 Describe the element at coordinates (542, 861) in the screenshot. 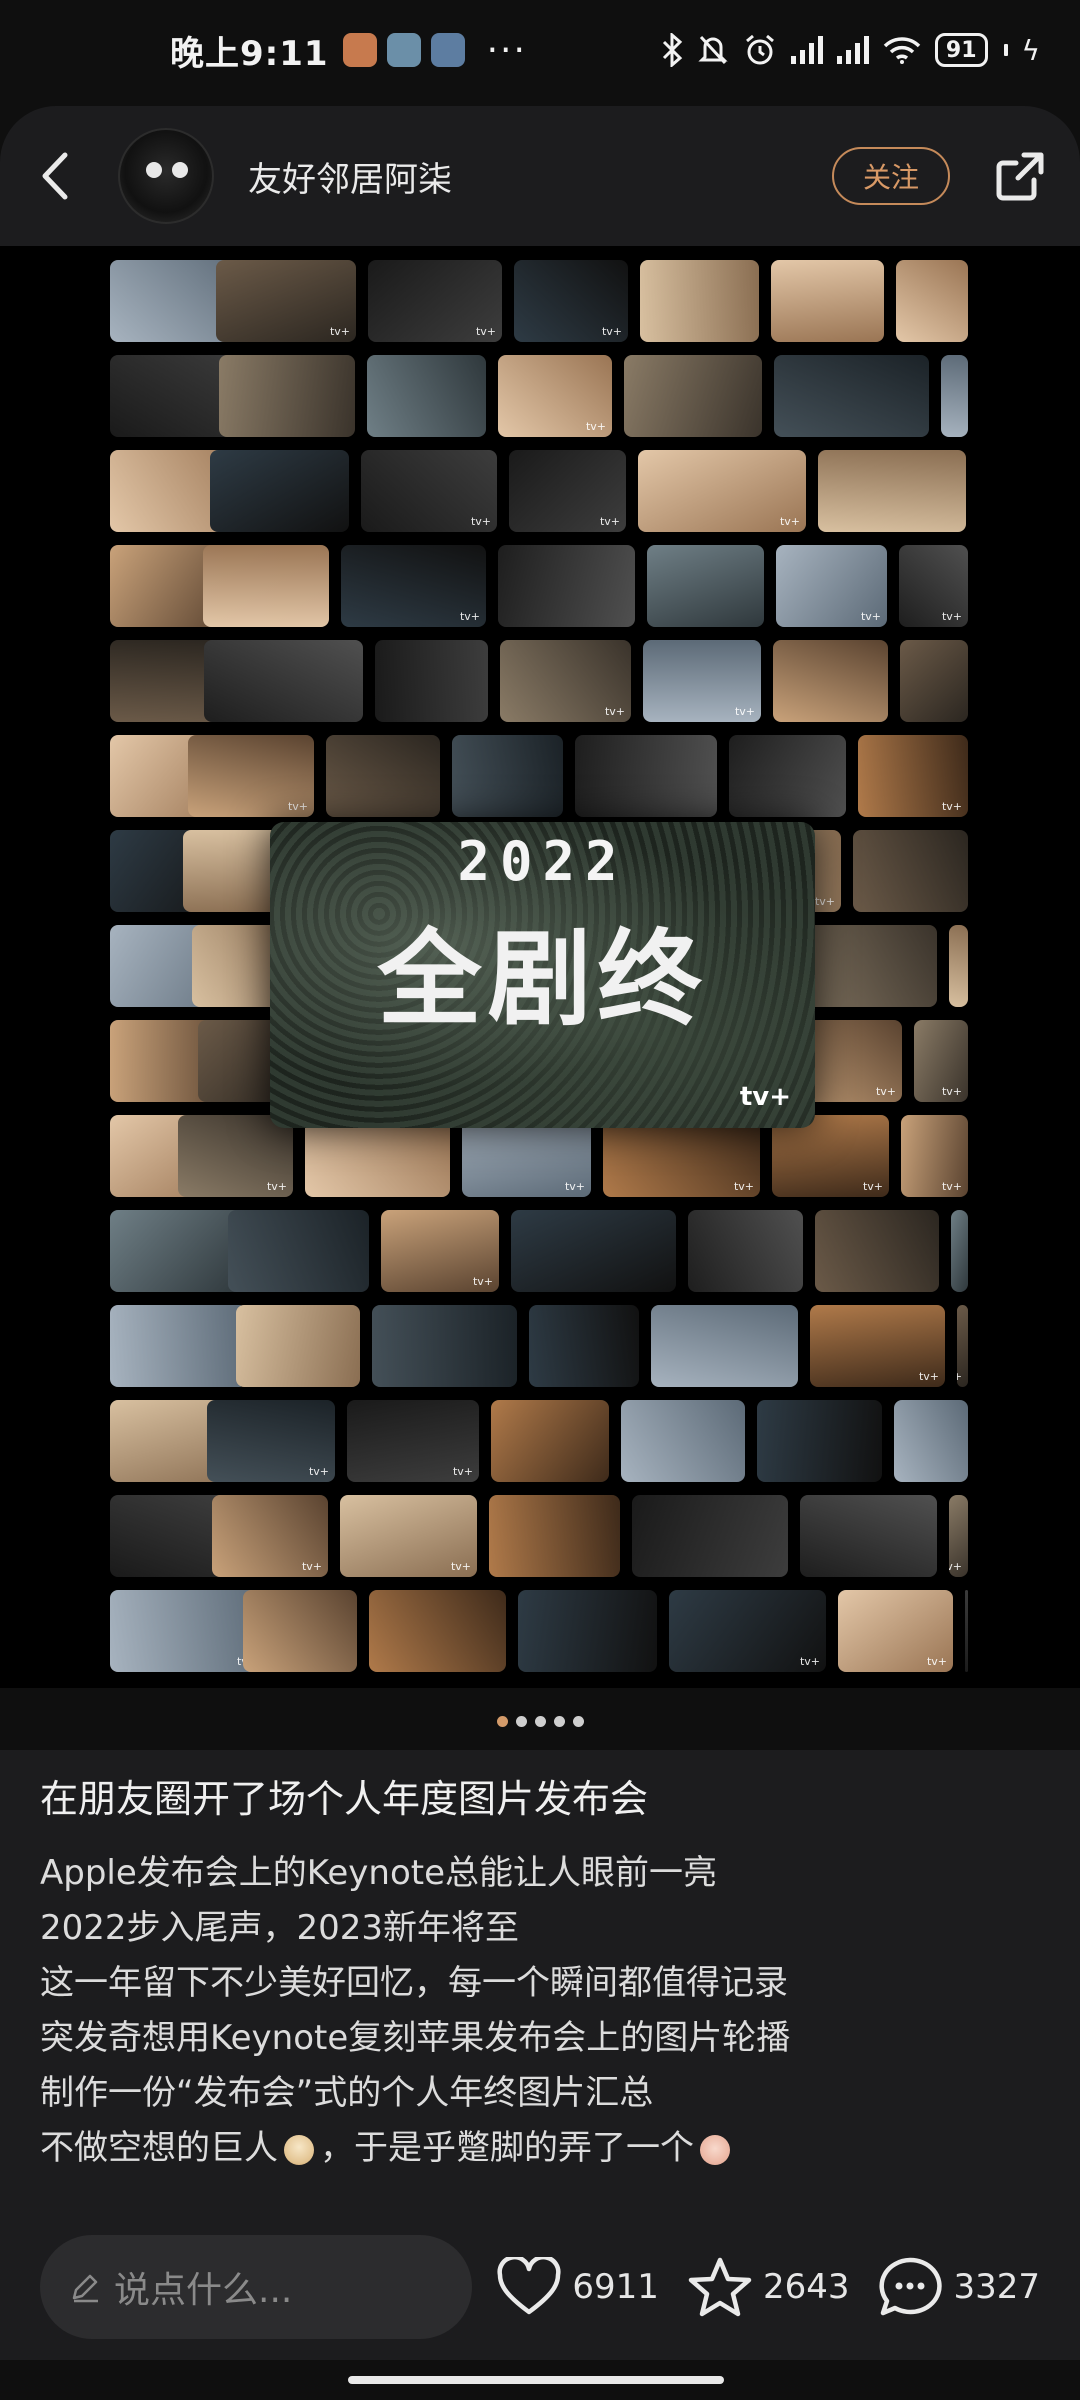

I see `feature-year: 2022` at that location.